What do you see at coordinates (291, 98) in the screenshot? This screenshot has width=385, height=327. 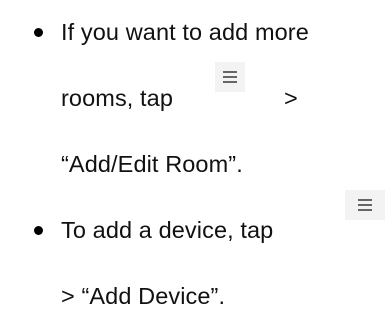 I see `item1-line2-suffix: >` at bounding box center [291, 98].